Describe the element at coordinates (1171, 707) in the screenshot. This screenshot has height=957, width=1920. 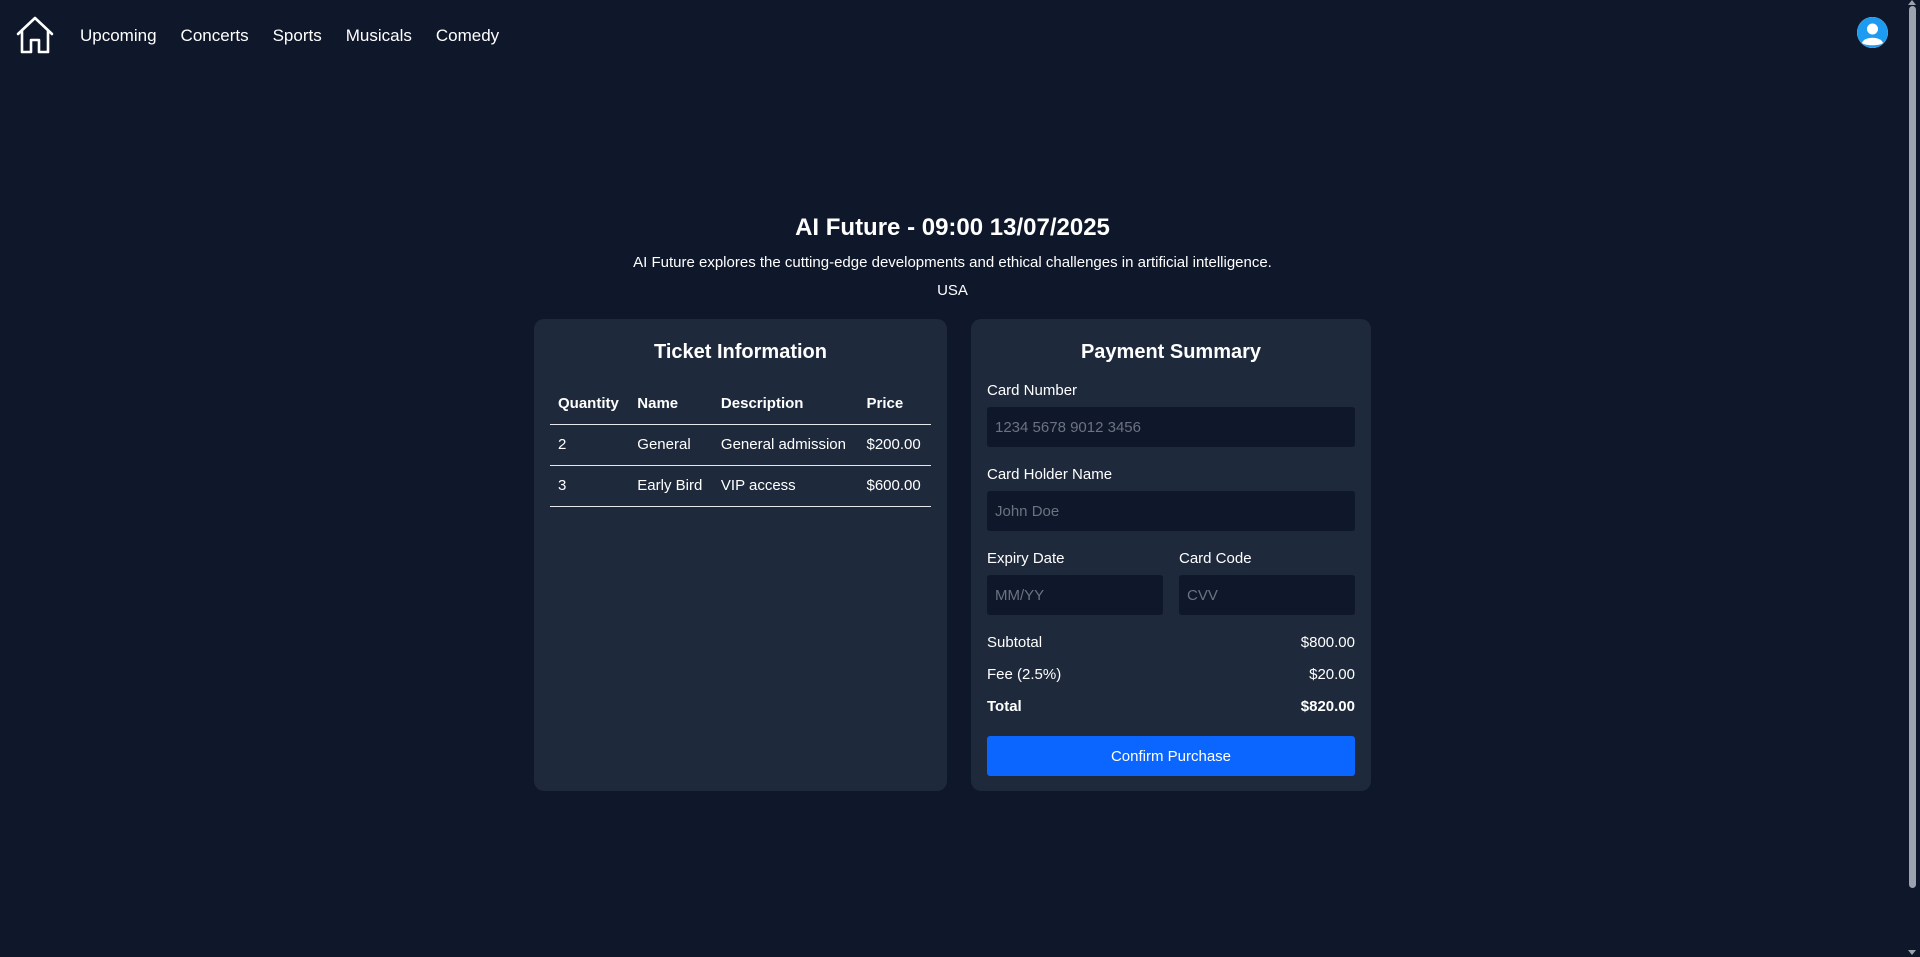
I see `total-row: Total $820.00` at that location.